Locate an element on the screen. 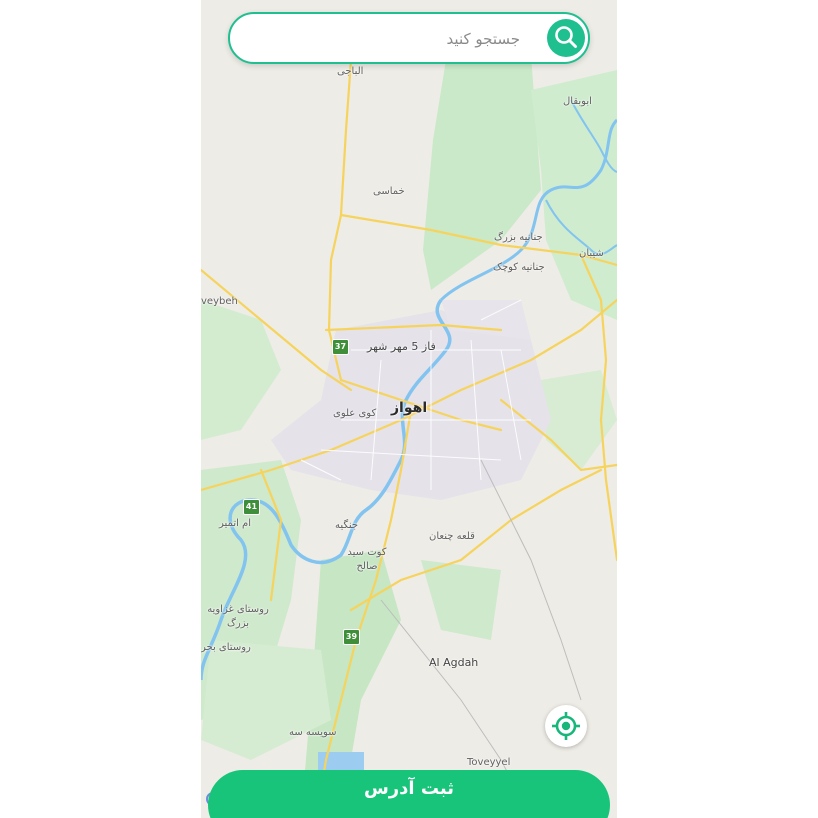 Image resolution: width=818 pixels, height=818 pixels. search-input is located at coordinates (385, 39).